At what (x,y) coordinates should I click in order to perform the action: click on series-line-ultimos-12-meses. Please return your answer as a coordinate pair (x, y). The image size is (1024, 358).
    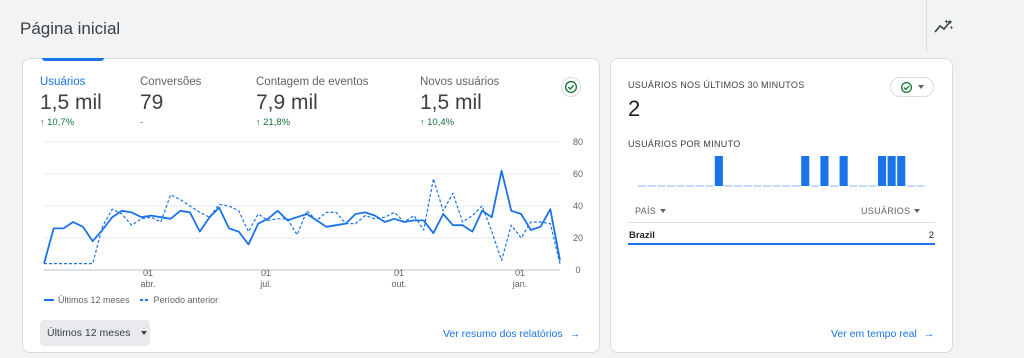
    Looking at the image, I should click on (302, 216).